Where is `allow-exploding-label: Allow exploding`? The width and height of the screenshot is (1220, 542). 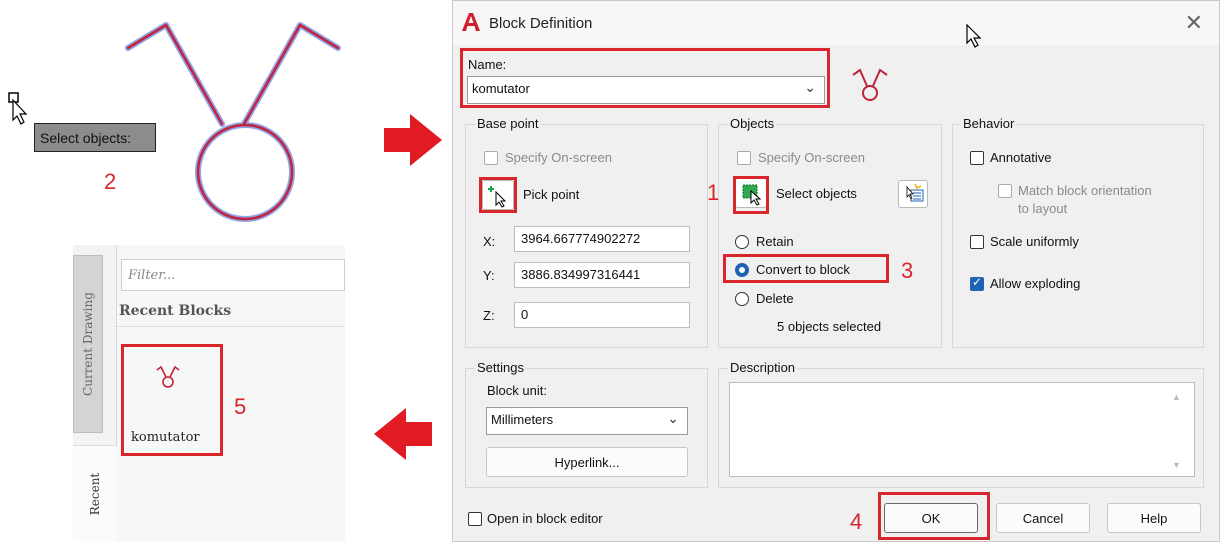
allow-exploding-label: Allow exploding is located at coordinates (1035, 283).